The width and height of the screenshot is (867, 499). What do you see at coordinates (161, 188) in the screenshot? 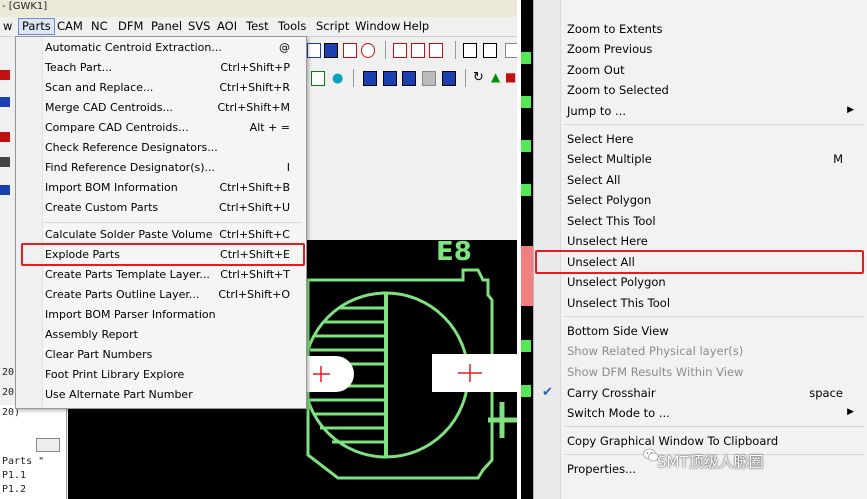
I see `menu-item-import-bom-information: Import BOM Information Ctrl+Shift+B` at bounding box center [161, 188].